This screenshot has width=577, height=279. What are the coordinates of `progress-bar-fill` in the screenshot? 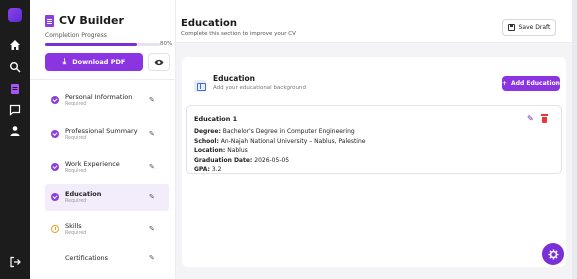 It's located at (91, 44).